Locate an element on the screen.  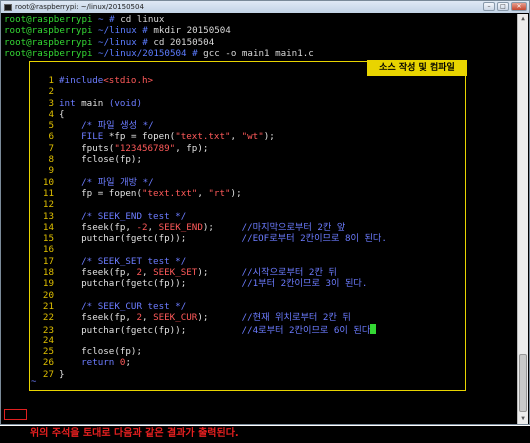
code-line: 18 fseek(fp, 2, SEEK_SET); //시작으로부터 2칸 뒤 is located at coordinates (210, 272).